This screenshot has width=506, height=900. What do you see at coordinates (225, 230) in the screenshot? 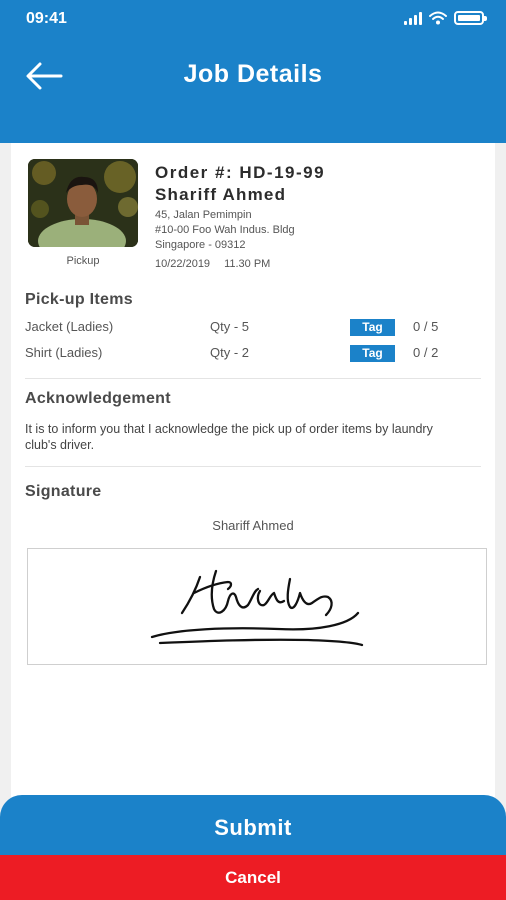
I see `address-line-2: #10-00 Foo Wah Indus. Bldg` at bounding box center [225, 230].